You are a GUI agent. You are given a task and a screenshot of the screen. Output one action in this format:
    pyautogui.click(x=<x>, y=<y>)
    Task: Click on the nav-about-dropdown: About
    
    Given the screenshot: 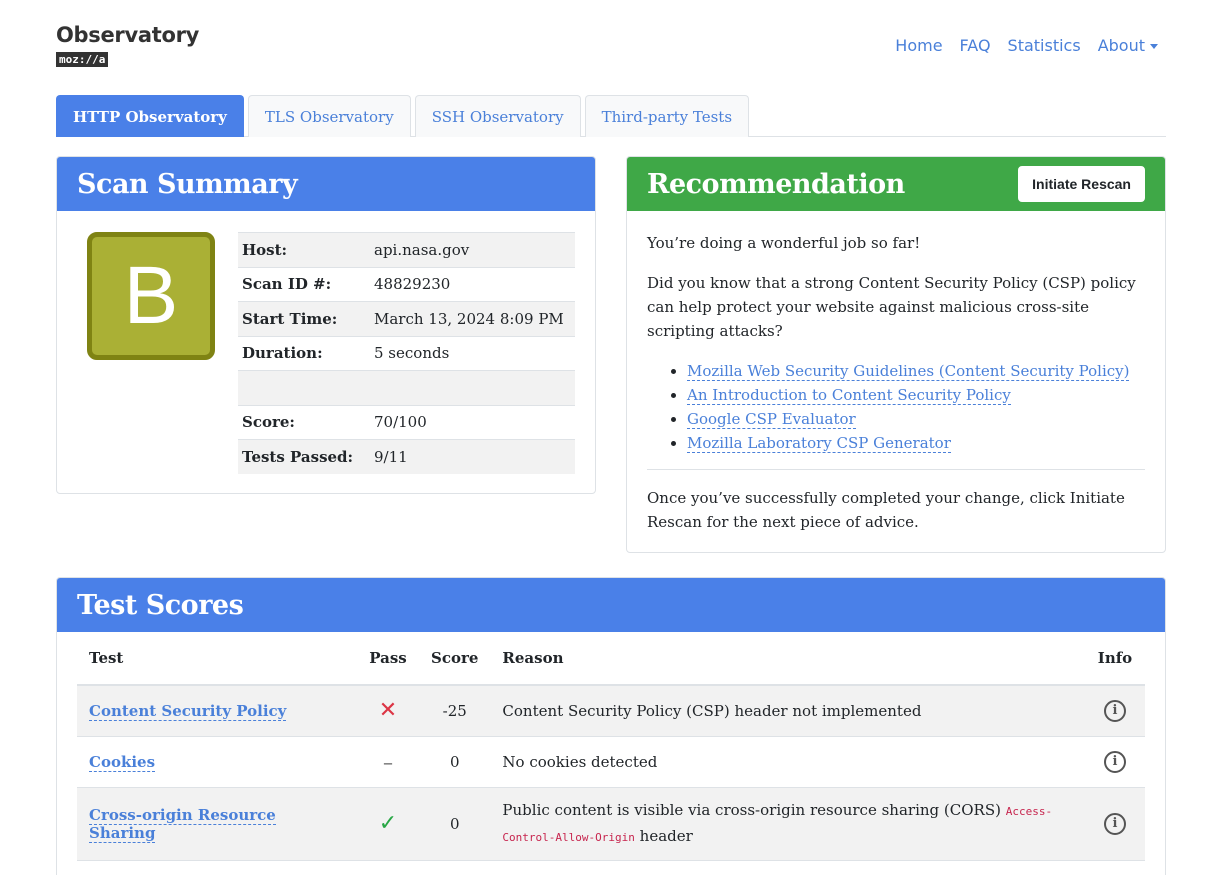 What is the action you would take?
    pyautogui.click(x=1128, y=45)
    